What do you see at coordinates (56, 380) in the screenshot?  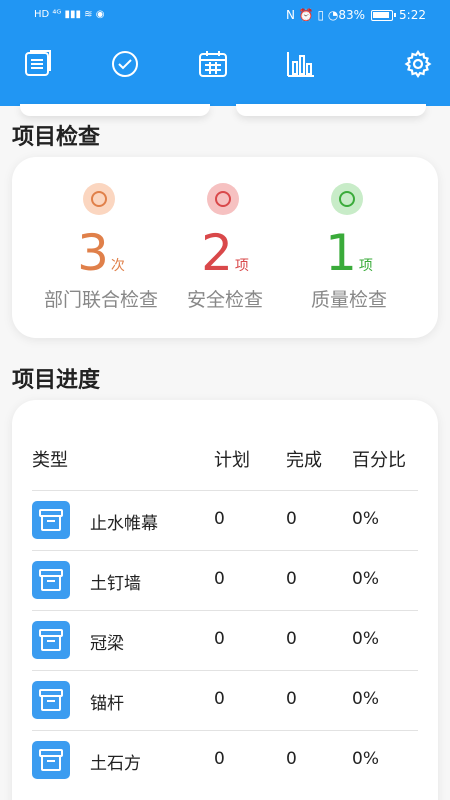 I see `progress-title: 项目进度` at bounding box center [56, 380].